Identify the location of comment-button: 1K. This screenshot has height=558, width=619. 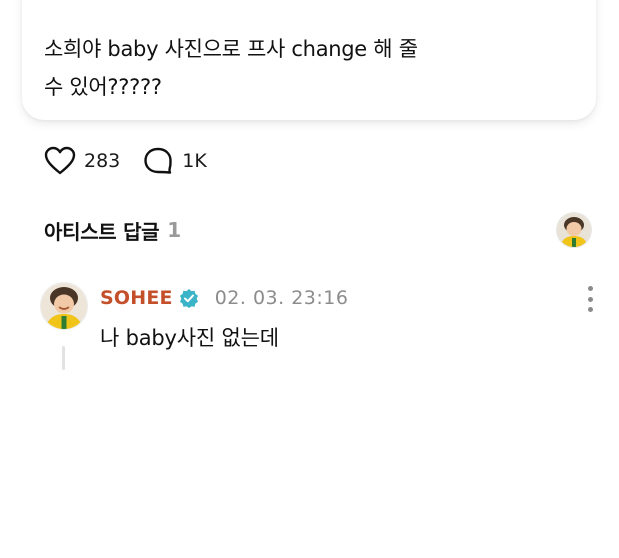
(174, 161).